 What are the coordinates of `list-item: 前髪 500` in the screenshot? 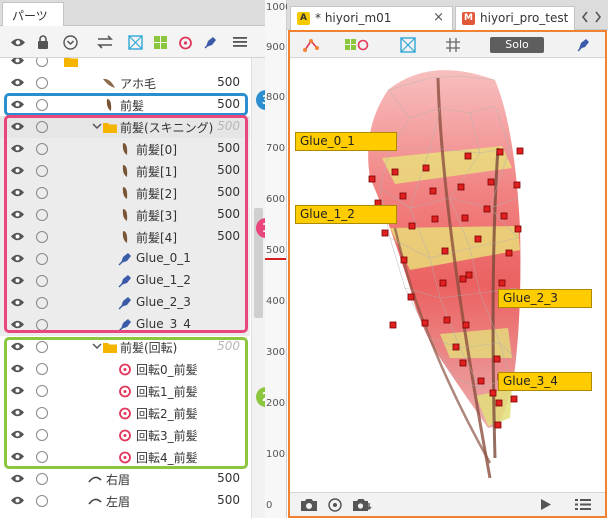 It's located at (125, 105).